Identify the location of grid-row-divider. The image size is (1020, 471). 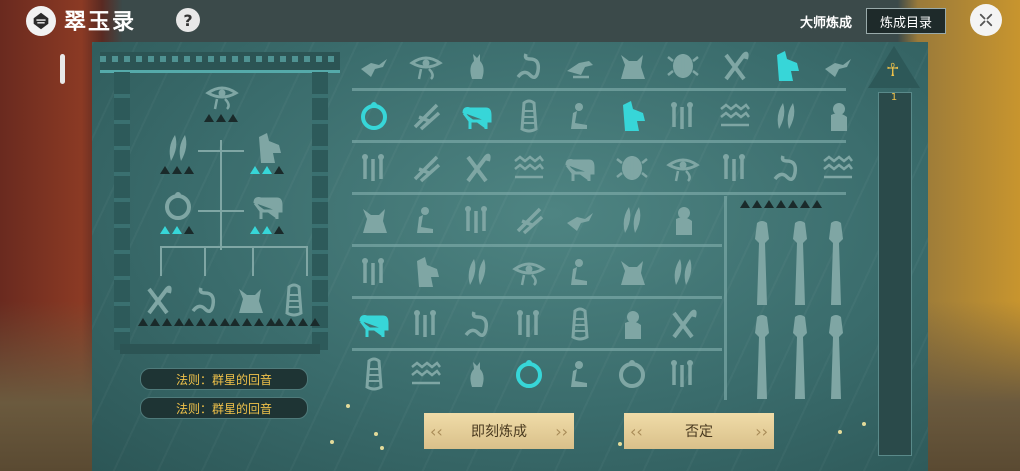
(537, 349).